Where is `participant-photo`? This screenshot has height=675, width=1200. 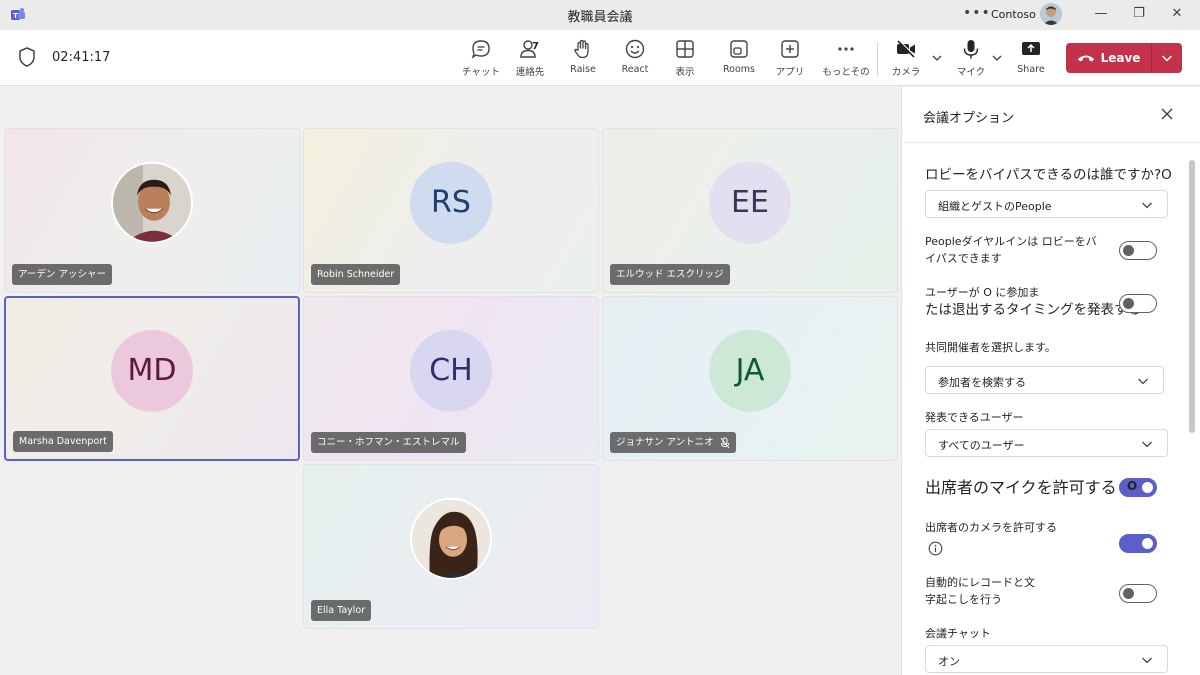
participant-photo is located at coordinates (451, 538).